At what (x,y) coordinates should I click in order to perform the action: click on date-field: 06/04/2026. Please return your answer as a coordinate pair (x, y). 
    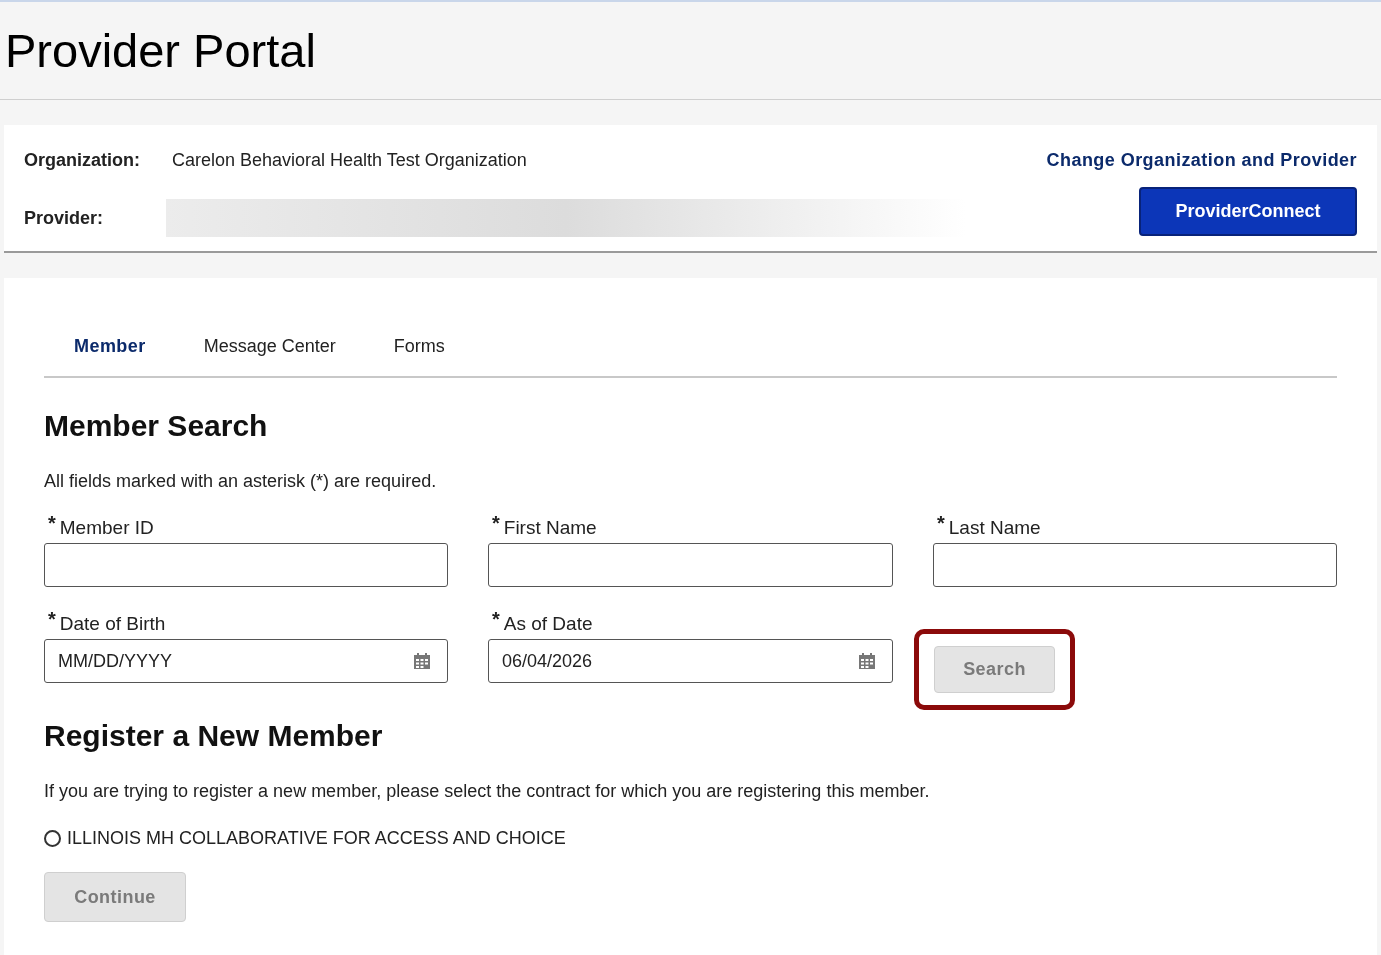
    Looking at the image, I should click on (690, 661).